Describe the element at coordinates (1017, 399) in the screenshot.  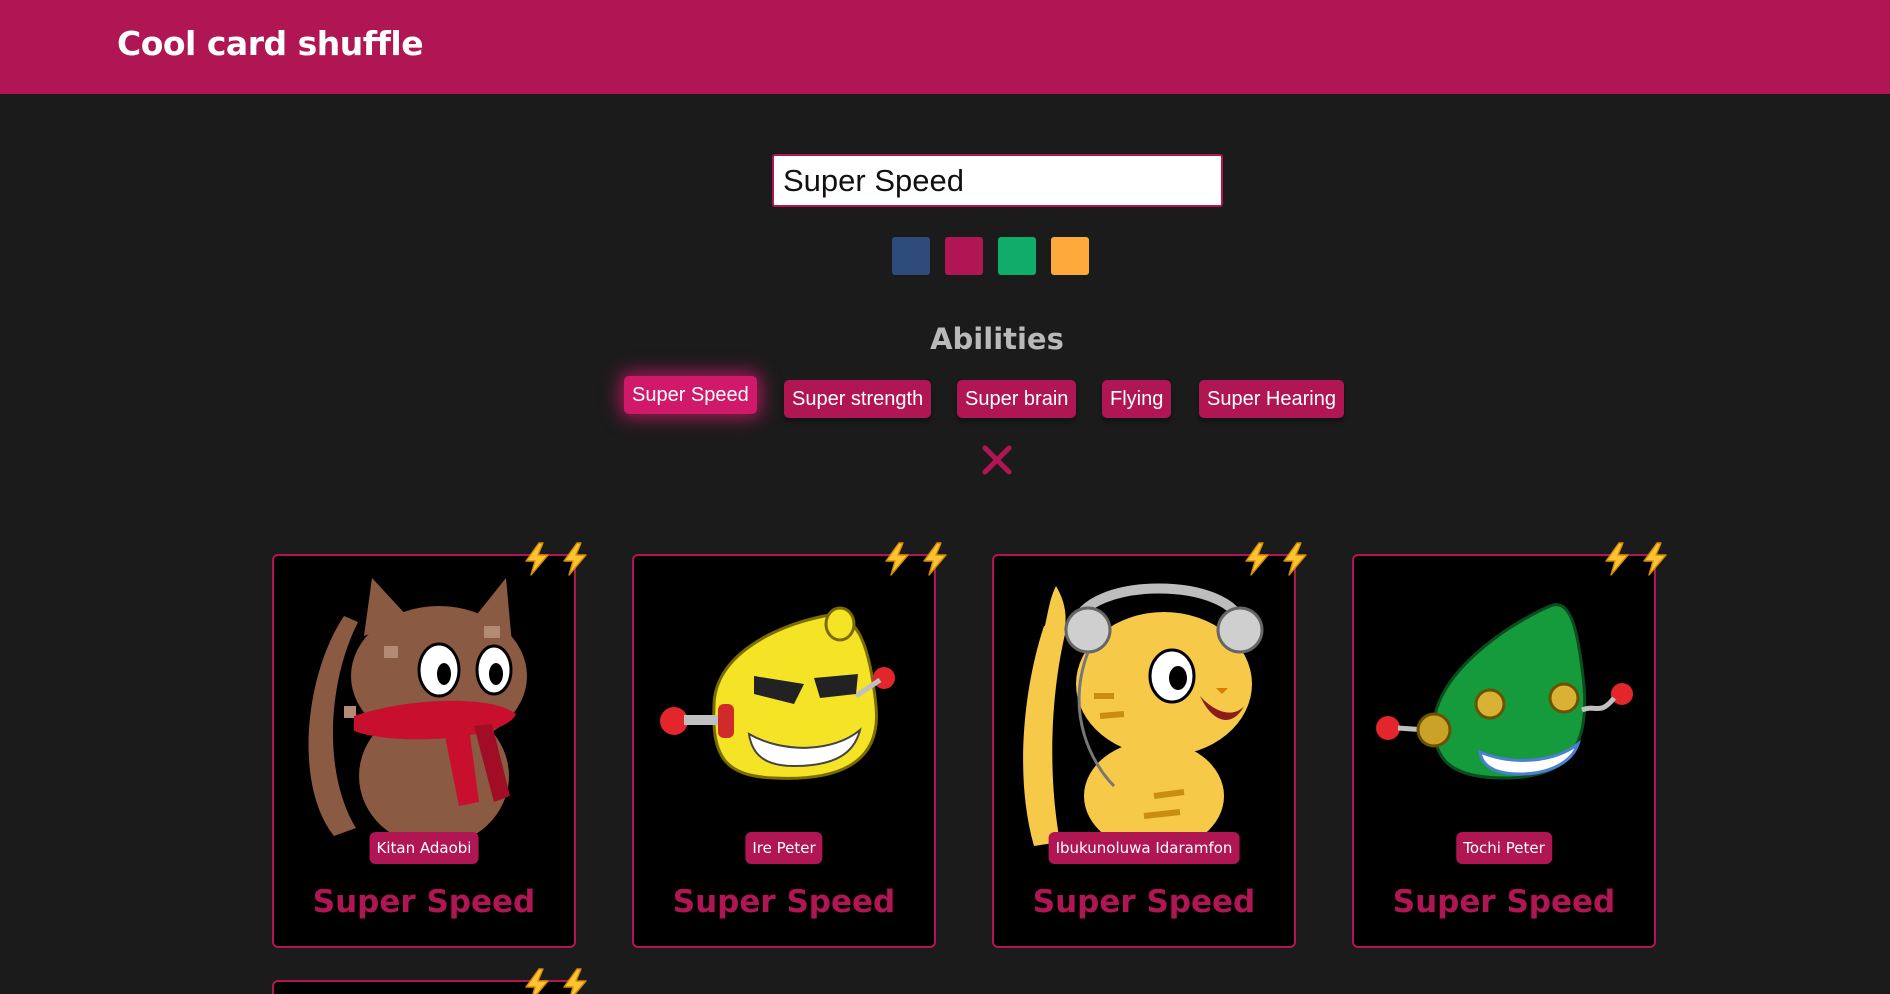
I see `ability-chip-super-brain: Super brain` at that location.